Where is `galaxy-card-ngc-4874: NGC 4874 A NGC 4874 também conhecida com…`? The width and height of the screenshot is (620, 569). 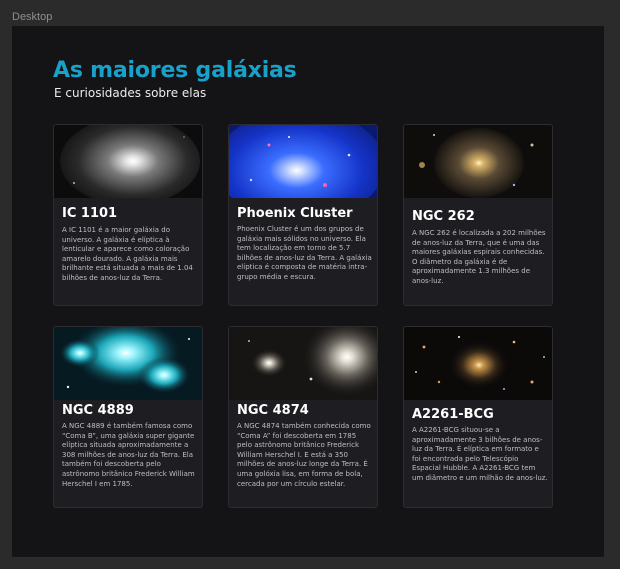
galaxy-card-ngc-4874: NGC 4874 A NGC 4874 também conhecida com… is located at coordinates (303, 417).